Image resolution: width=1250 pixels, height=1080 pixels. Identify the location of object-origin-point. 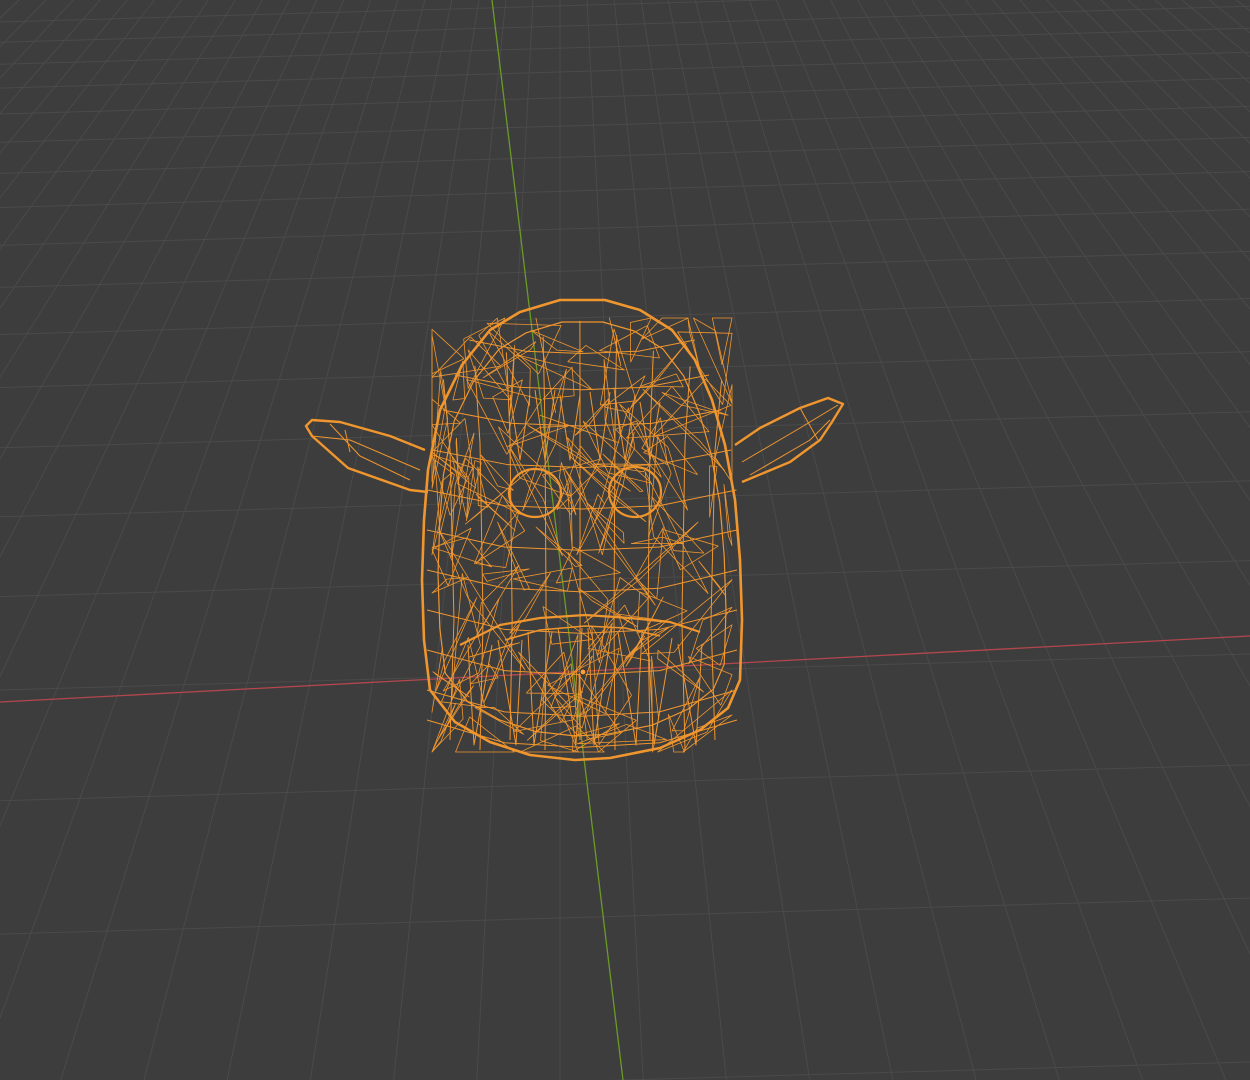
(583, 672).